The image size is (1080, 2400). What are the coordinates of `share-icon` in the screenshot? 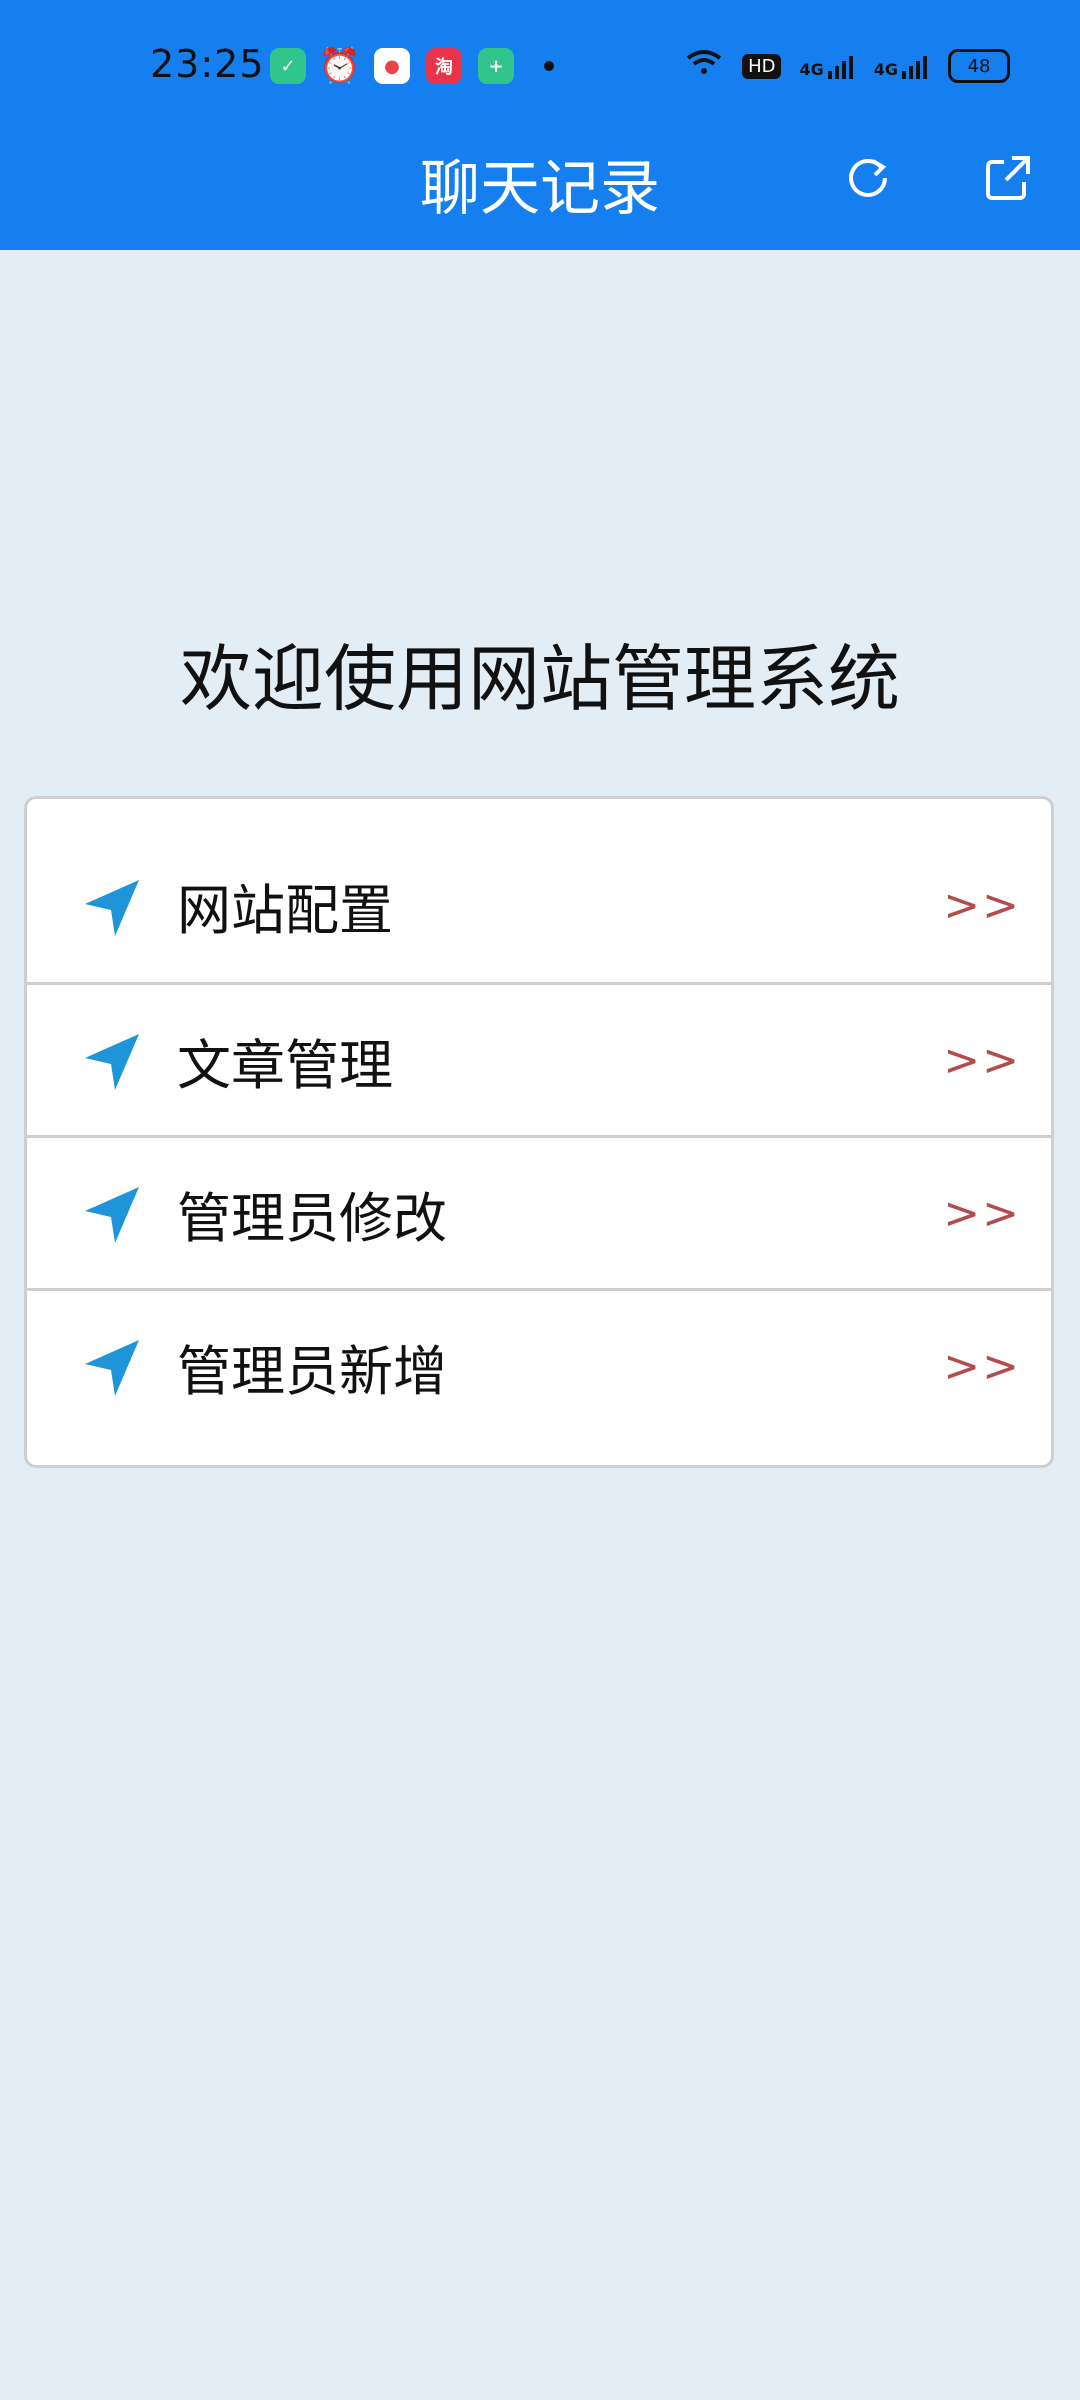 It's located at (1008, 178).